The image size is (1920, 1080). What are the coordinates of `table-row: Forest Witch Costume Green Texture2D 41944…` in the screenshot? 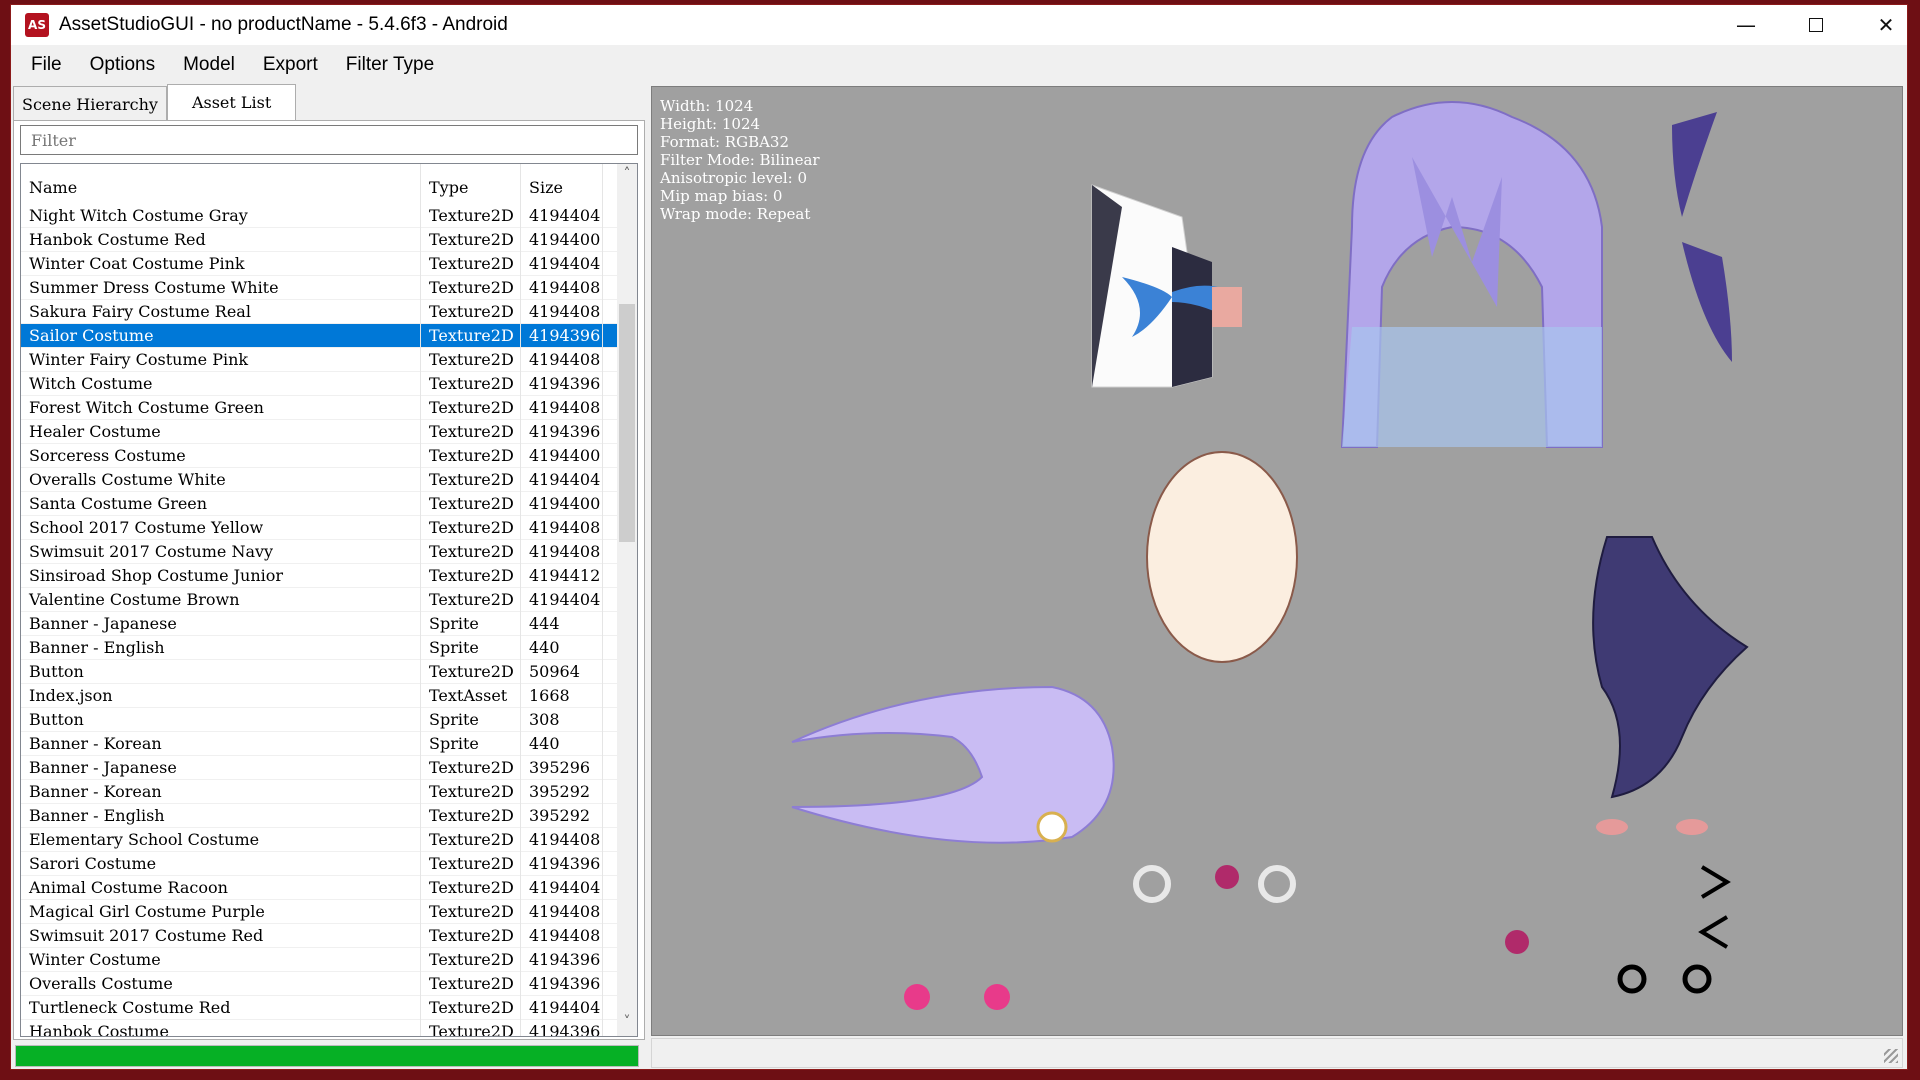 It's located at (320, 408).